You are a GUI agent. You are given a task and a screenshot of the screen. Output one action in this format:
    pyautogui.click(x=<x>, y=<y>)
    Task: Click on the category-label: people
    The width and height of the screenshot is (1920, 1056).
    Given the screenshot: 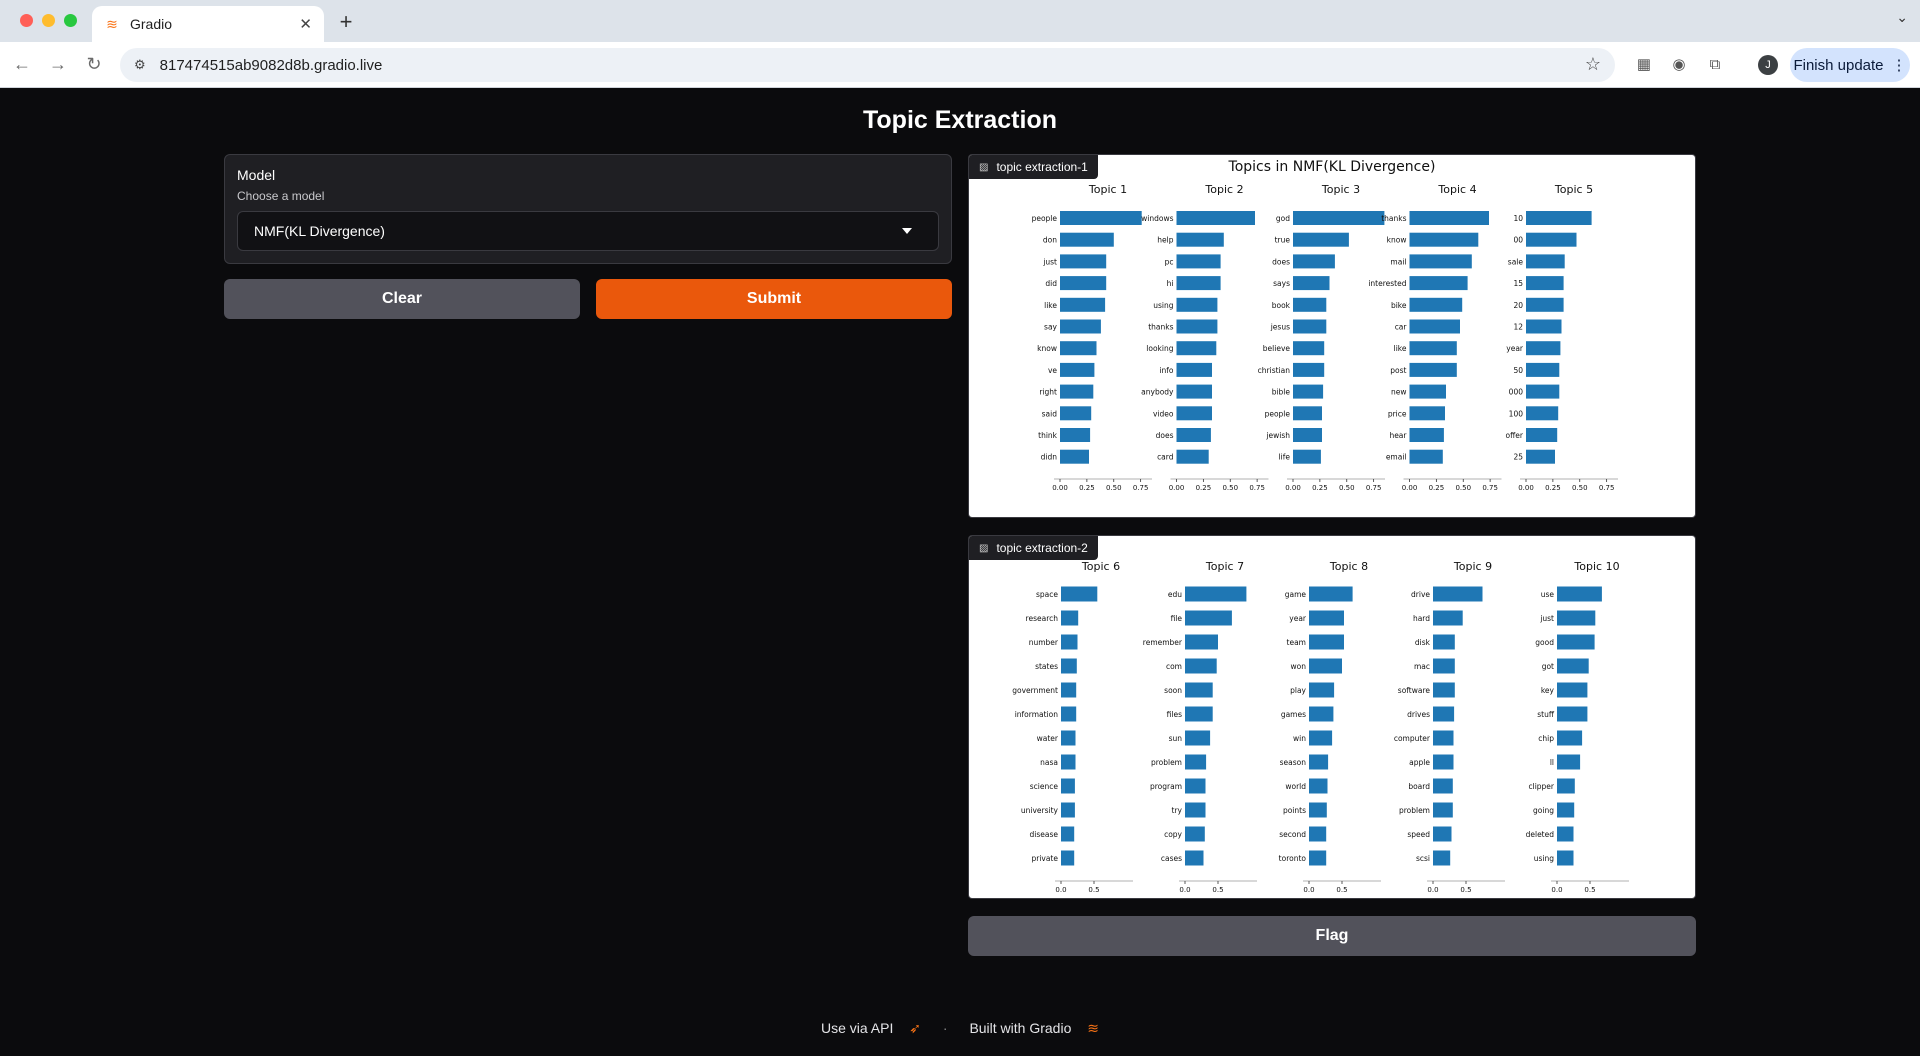 What is the action you would take?
    pyautogui.click(x=1045, y=218)
    